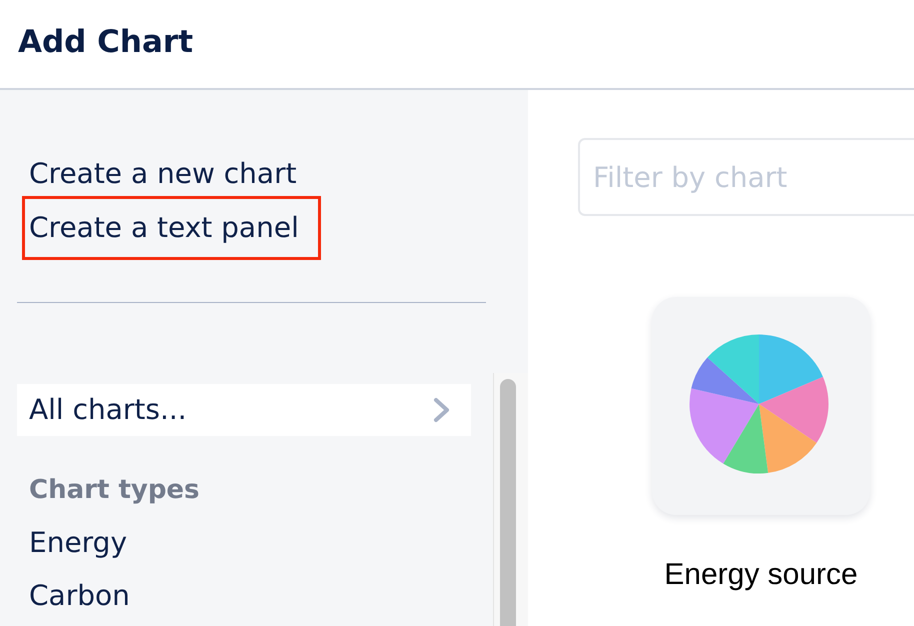 Image resolution: width=914 pixels, height=626 pixels. I want to click on category-item: Energy, so click(72, 542).